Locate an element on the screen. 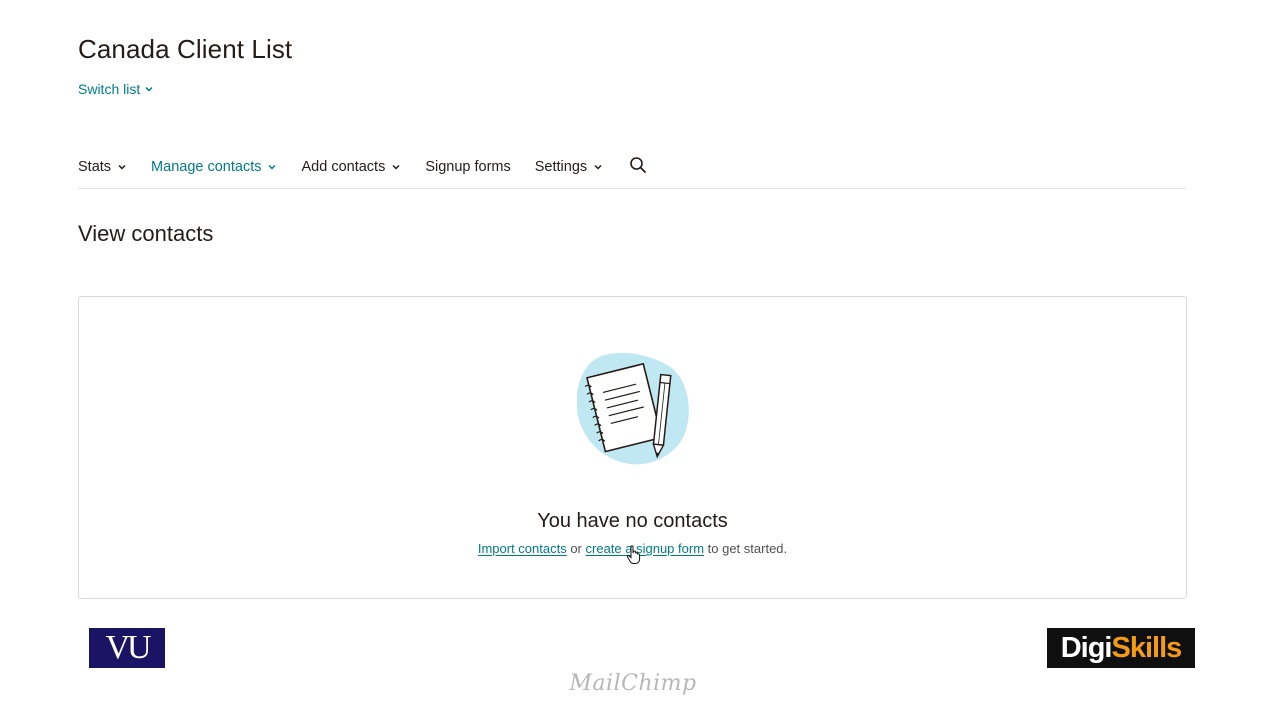 The width and height of the screenshot is (1280, 720). nav-item-manage-contacts: Manage contacts is located at coordinates (214, 167).